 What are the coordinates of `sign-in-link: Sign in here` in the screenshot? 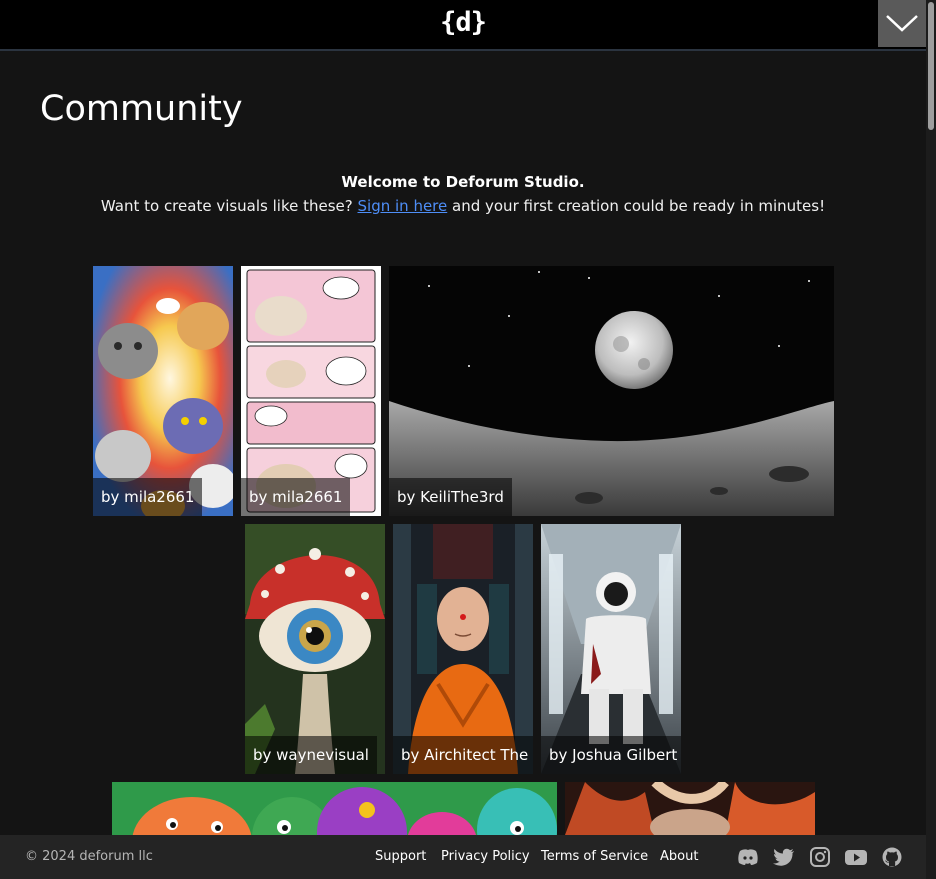 It's located at (403, 206).